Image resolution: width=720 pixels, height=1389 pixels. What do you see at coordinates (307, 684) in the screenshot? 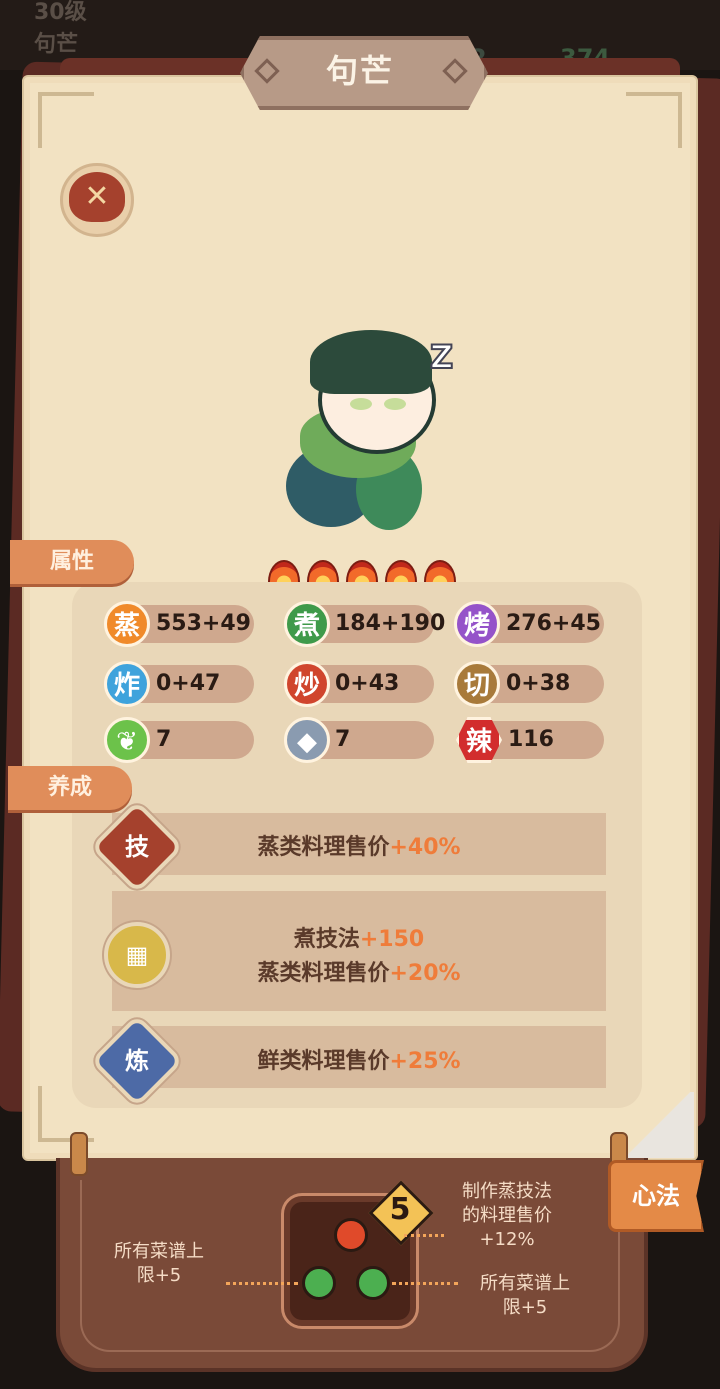
I see `stirfry-icon: 炒` at bounding box center [307, 684].